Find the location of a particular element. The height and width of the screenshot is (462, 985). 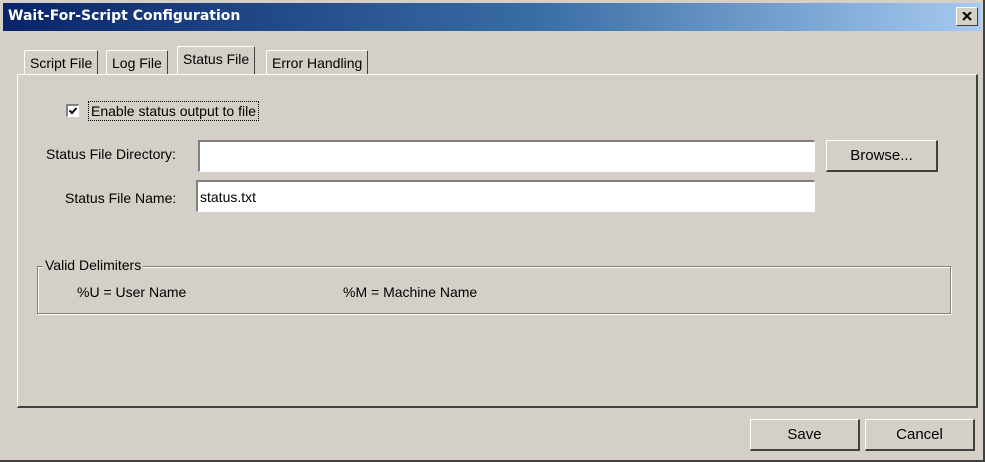

cancel-button: Cancel is located at coordinates (920, 435).